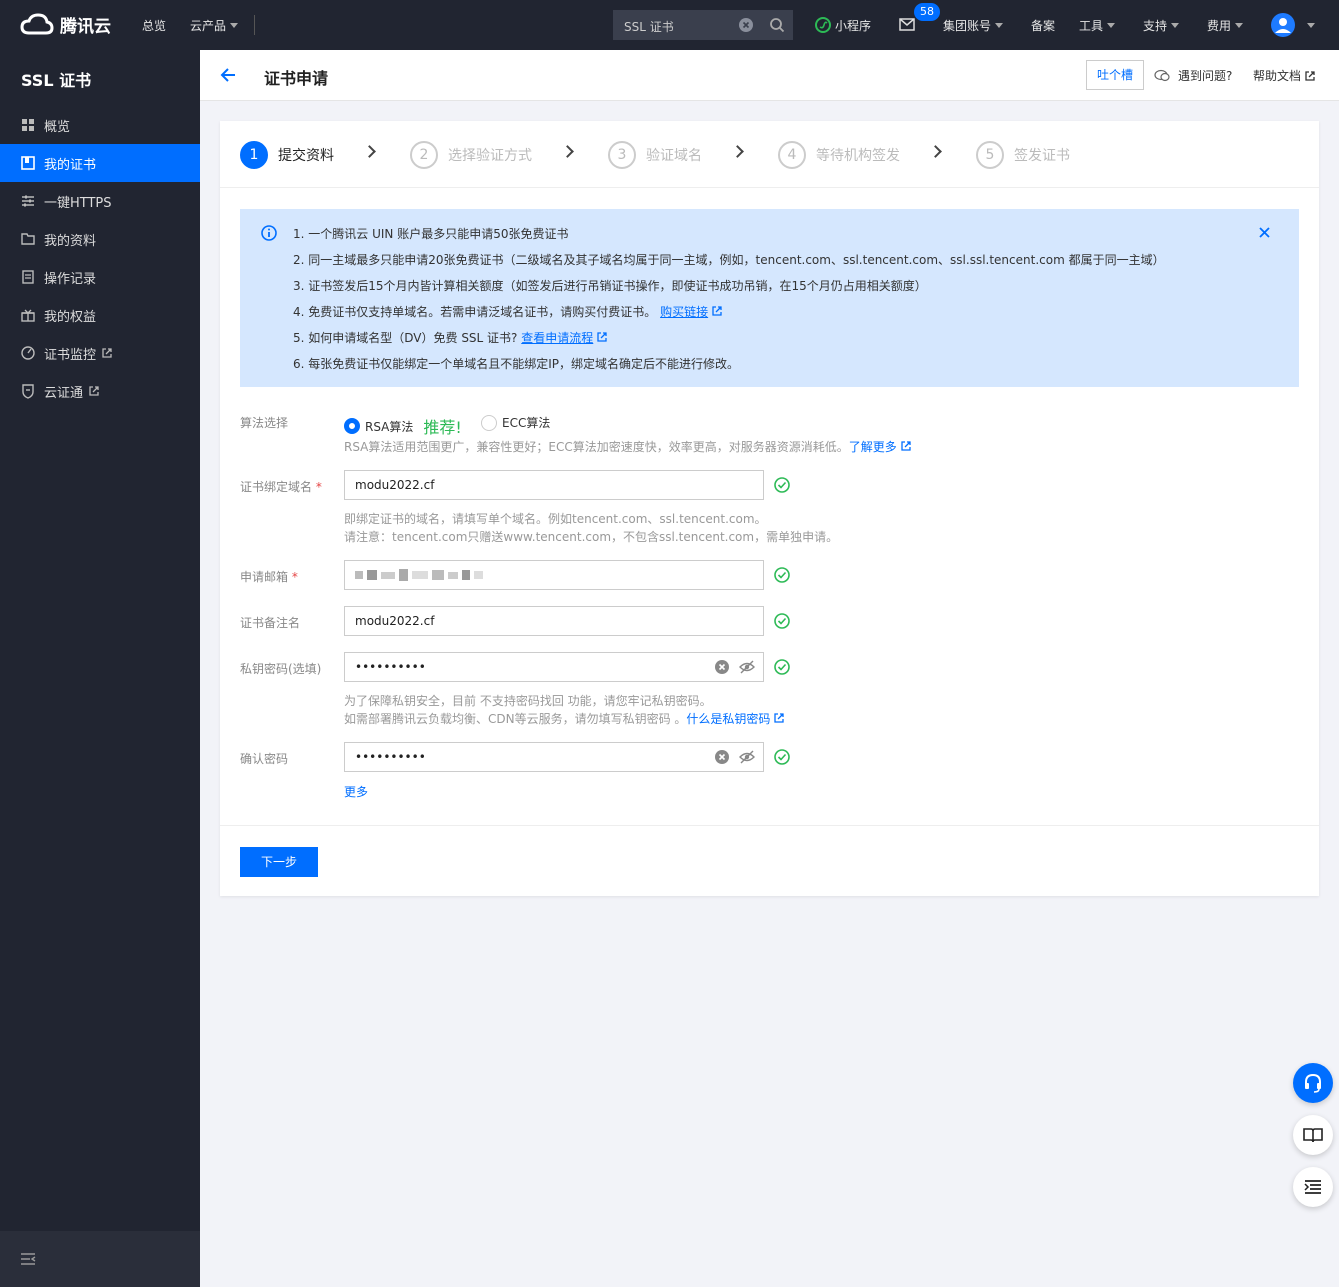 Image resolution: width=1339 pixels, height=1287 pixels. I want to click on back-arrow-icon, so click(228, 75).